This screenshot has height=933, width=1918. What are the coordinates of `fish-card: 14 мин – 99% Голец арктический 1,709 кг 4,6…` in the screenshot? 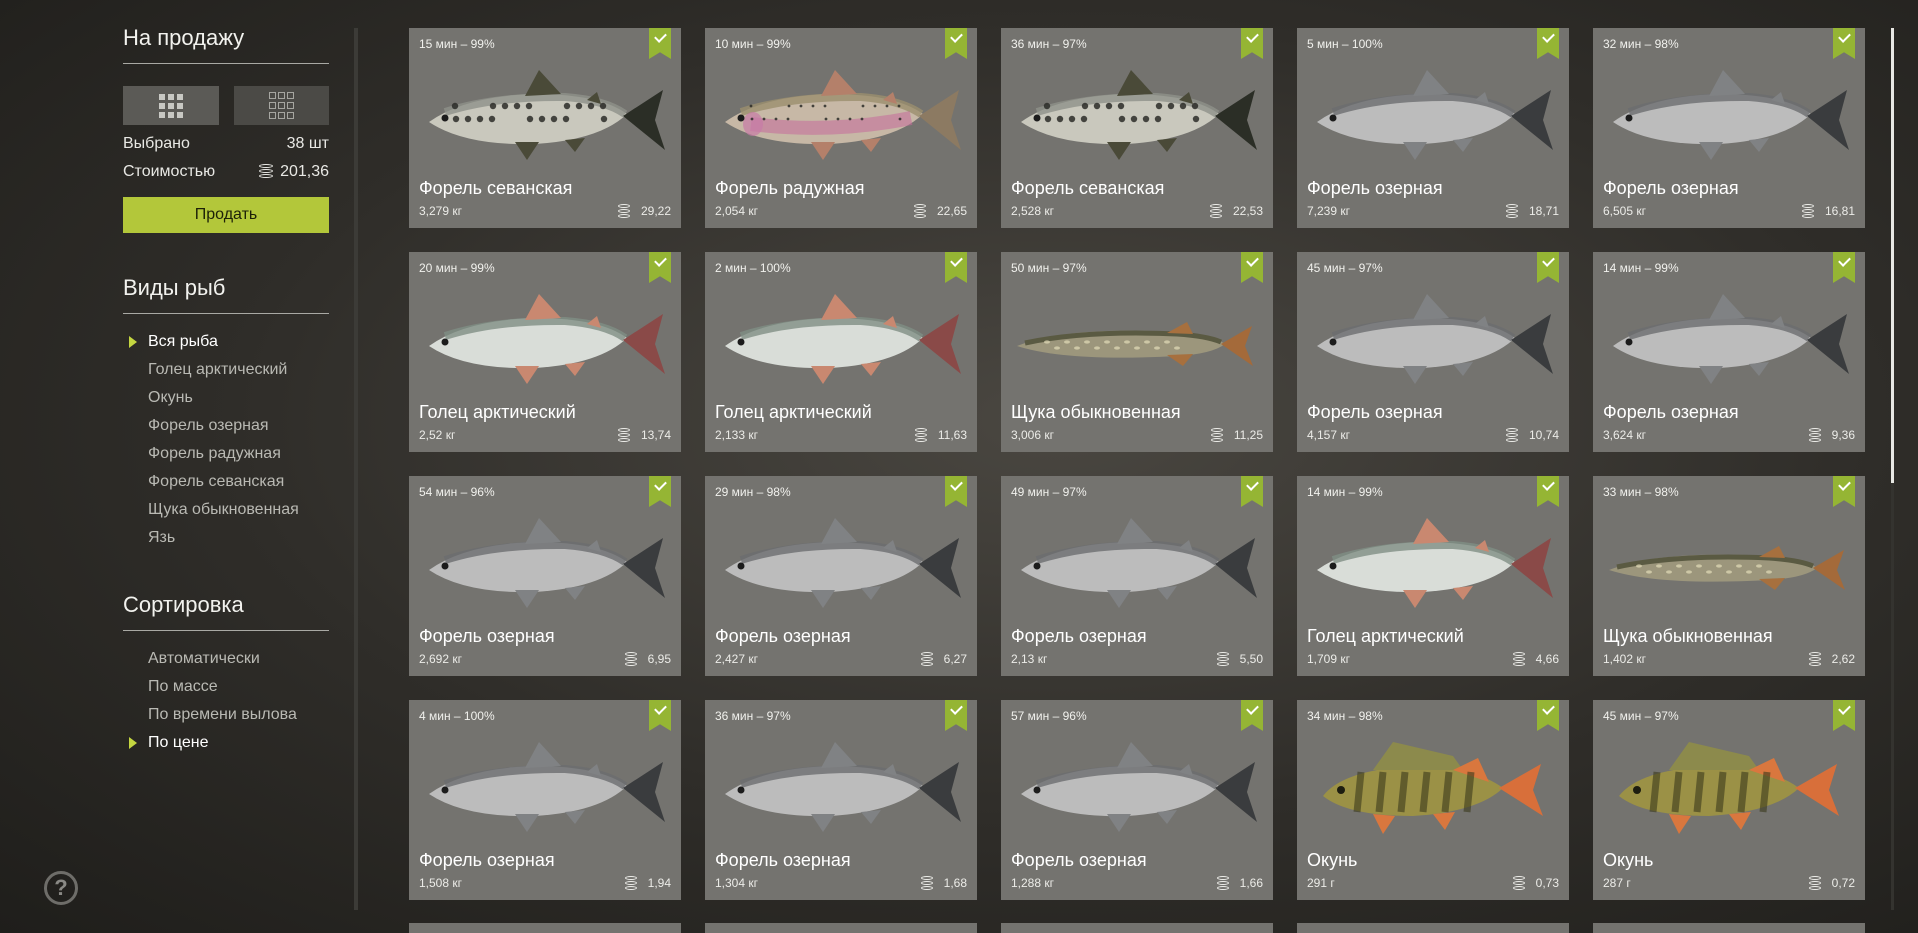 It's located at (1433, 576).